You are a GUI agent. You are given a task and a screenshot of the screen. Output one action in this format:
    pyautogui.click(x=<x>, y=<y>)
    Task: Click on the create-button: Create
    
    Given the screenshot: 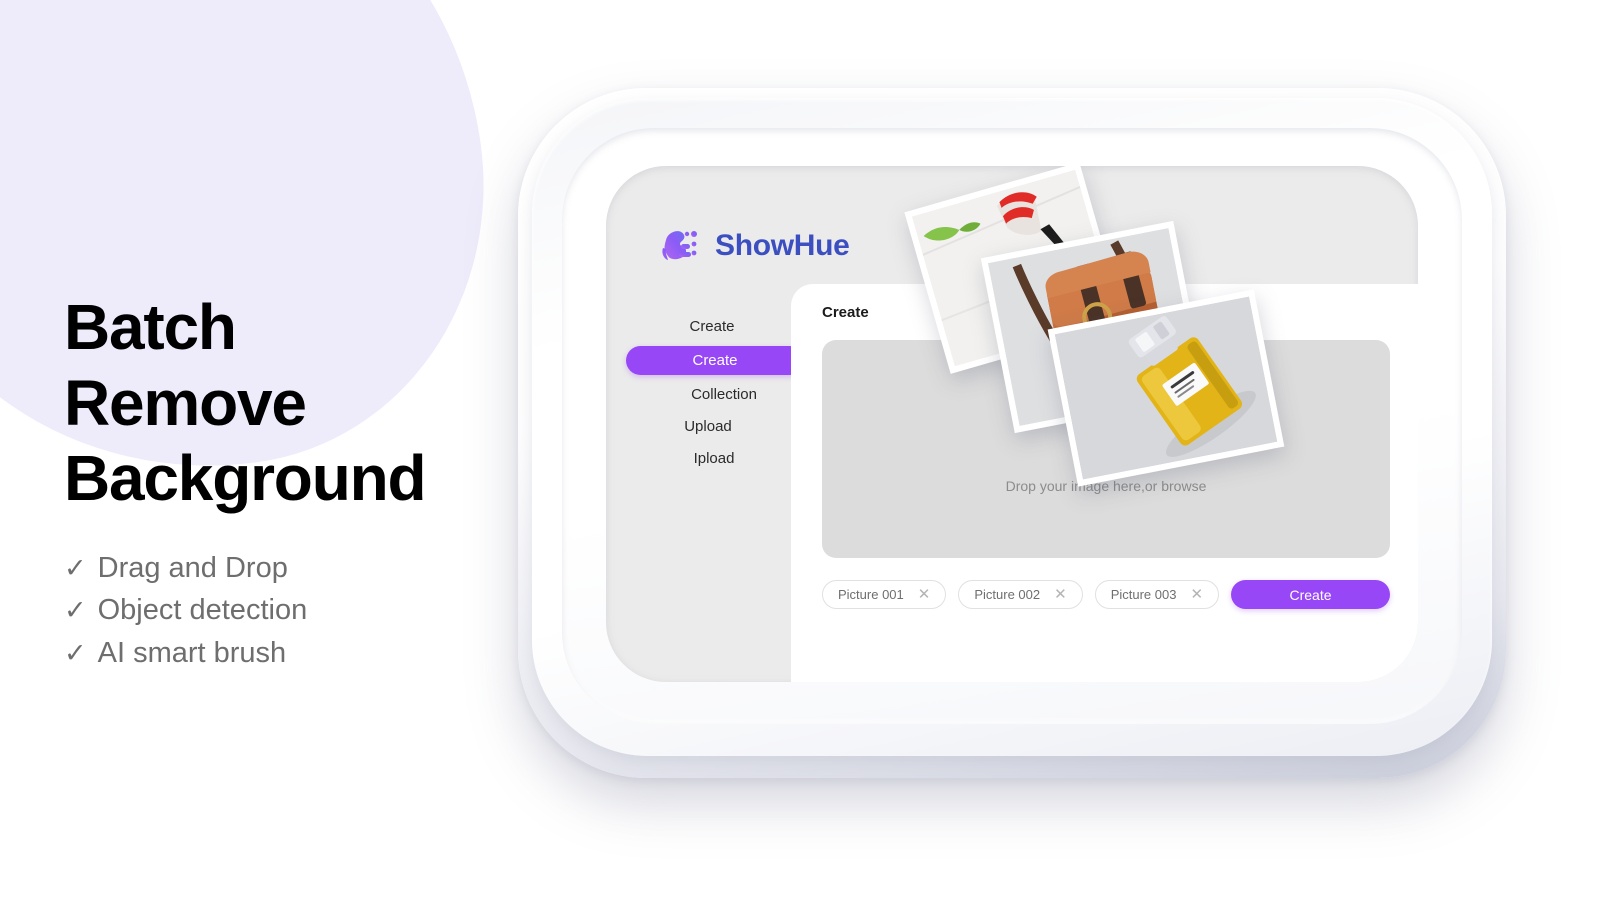 What is the action you would take?
    pyautogui.click(x=1310, y=594)
    